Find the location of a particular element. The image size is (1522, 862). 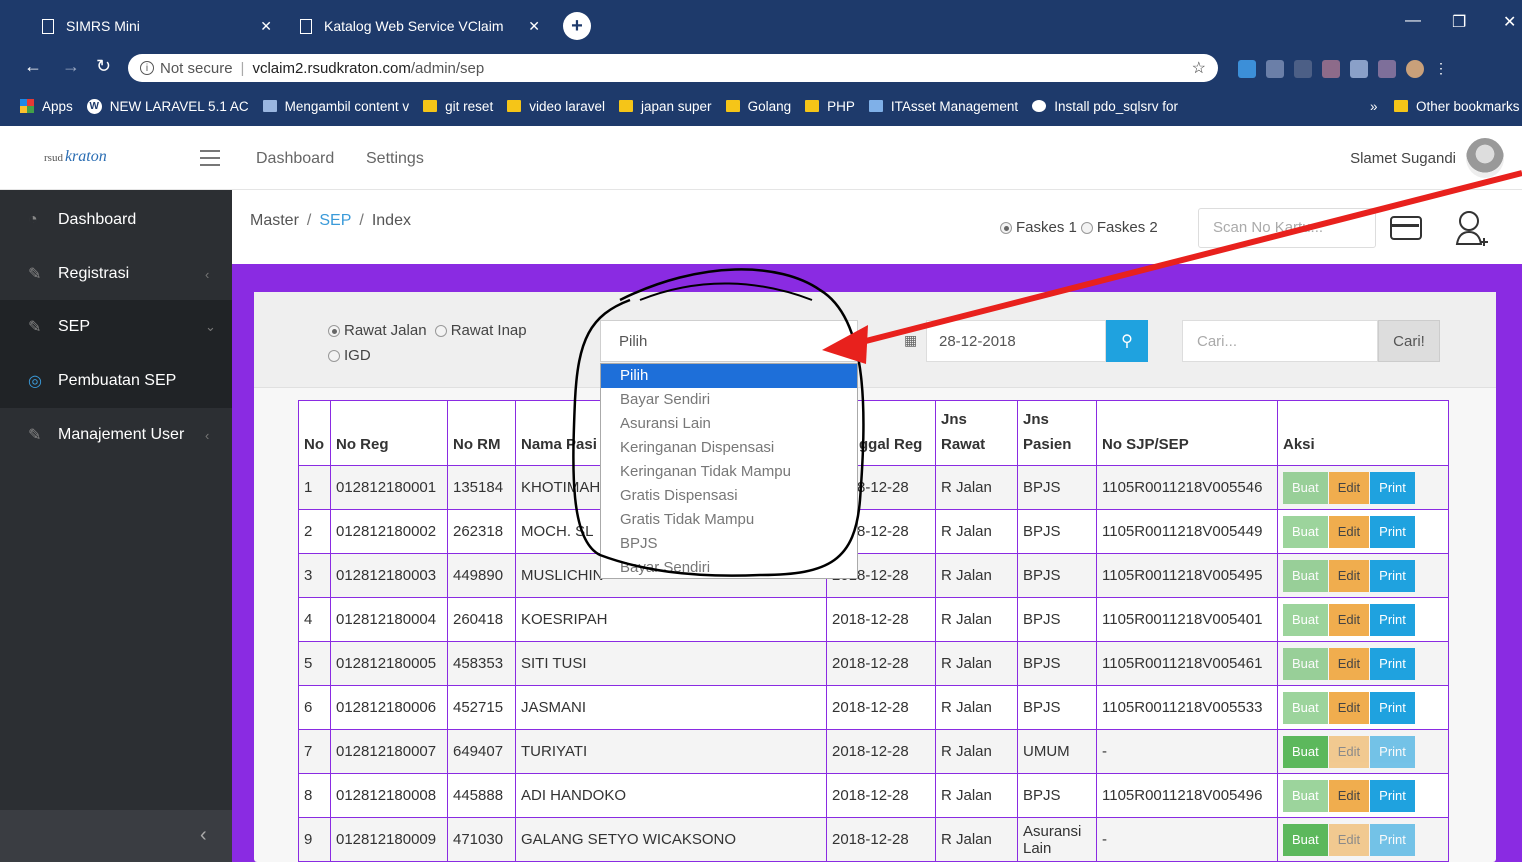

dropdown-option: Keringanan Tidak Mampu is located at coordinates (729, 472).